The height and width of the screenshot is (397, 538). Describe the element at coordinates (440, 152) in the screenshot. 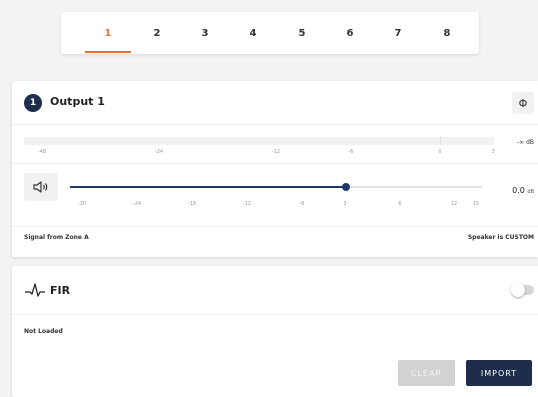

I see `meter-label: 0` at that location.